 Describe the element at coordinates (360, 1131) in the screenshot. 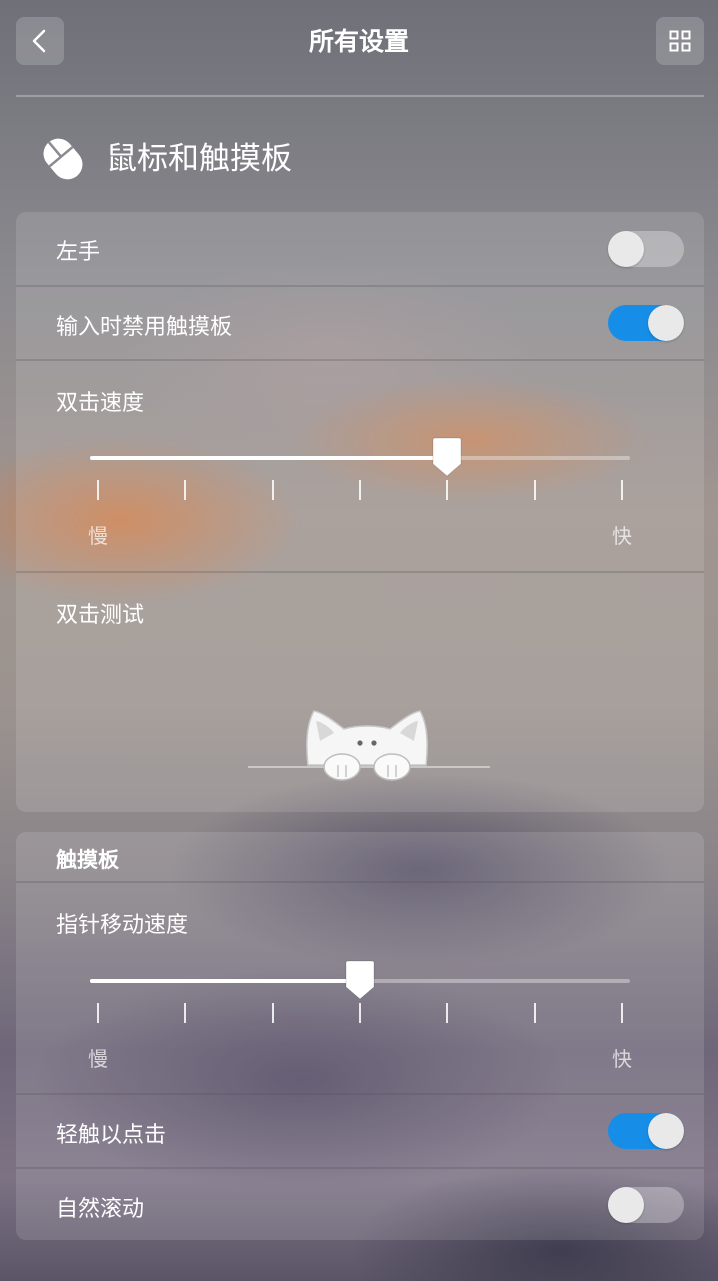

I see `tap-to-click-row: 轻触以点击` at that location.